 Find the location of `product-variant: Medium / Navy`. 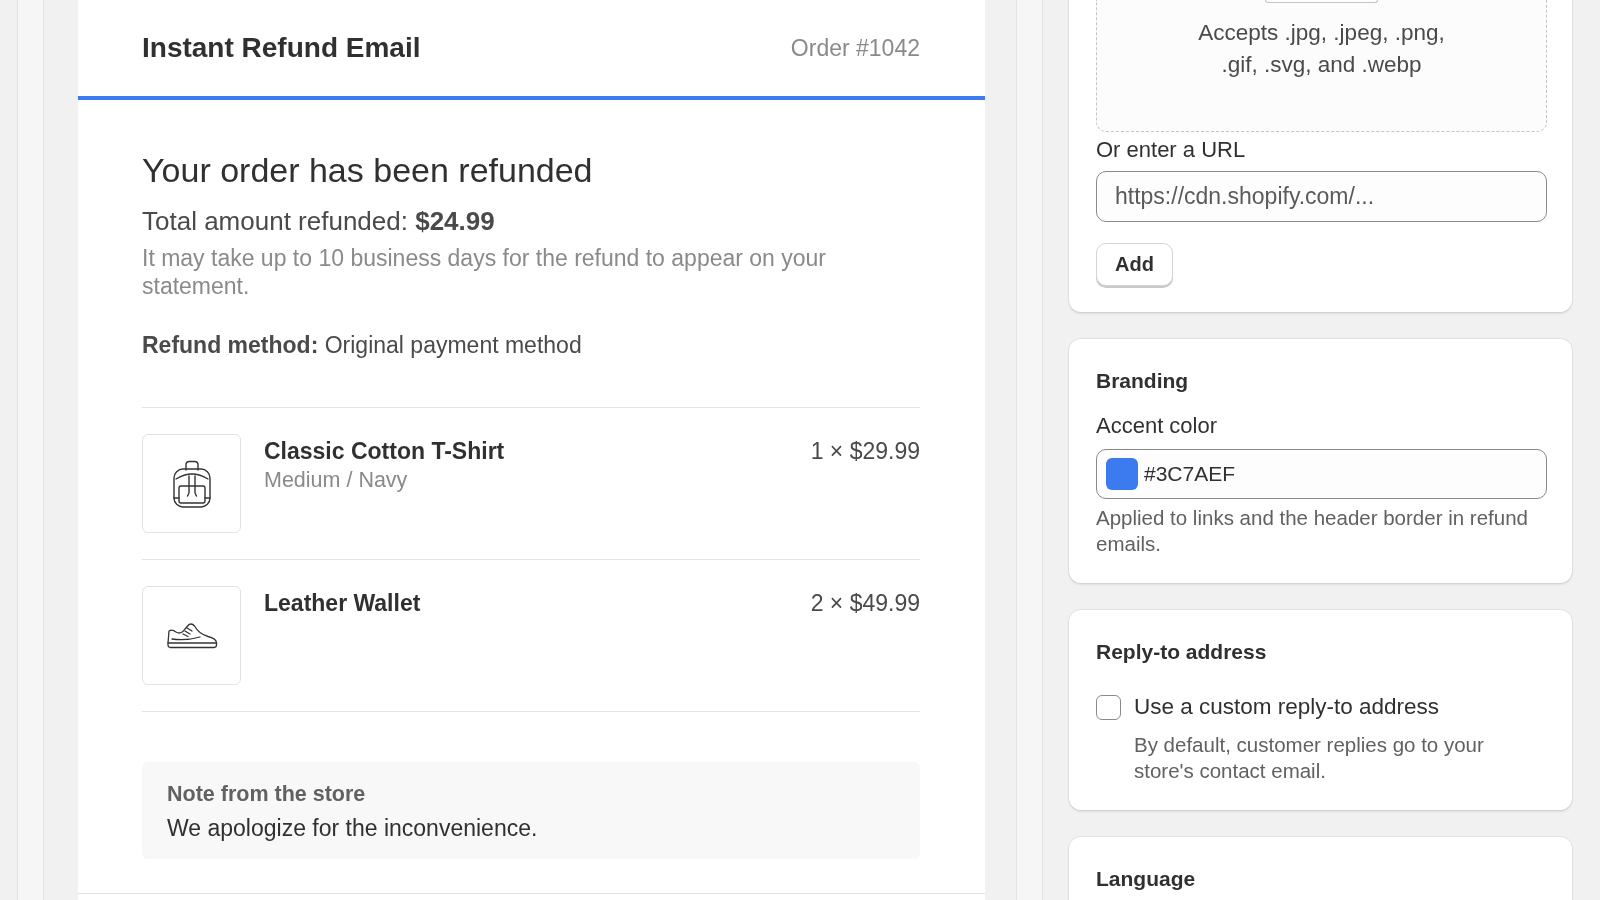

product-variant: Medium / Navy is located at coordinates (336, 480).